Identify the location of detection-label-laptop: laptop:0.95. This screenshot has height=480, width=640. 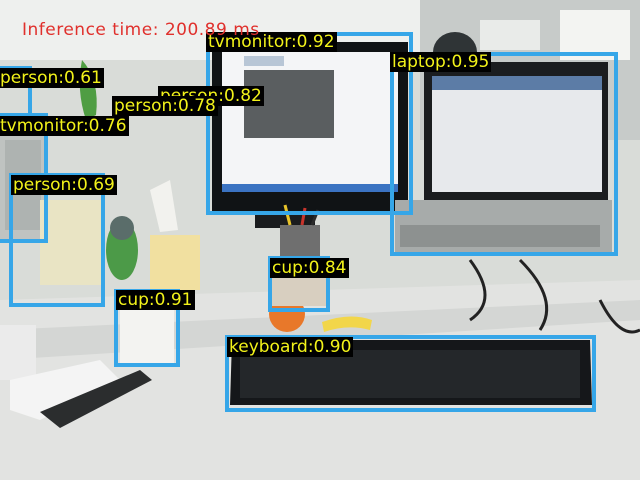
(441, 62).